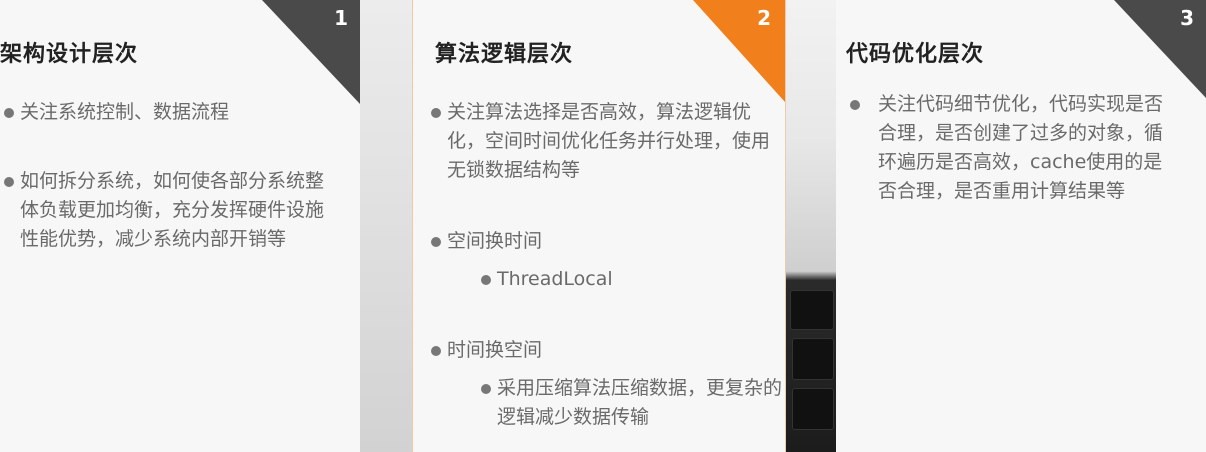  I want to click on panel-number: 3, so click(1187, 18).